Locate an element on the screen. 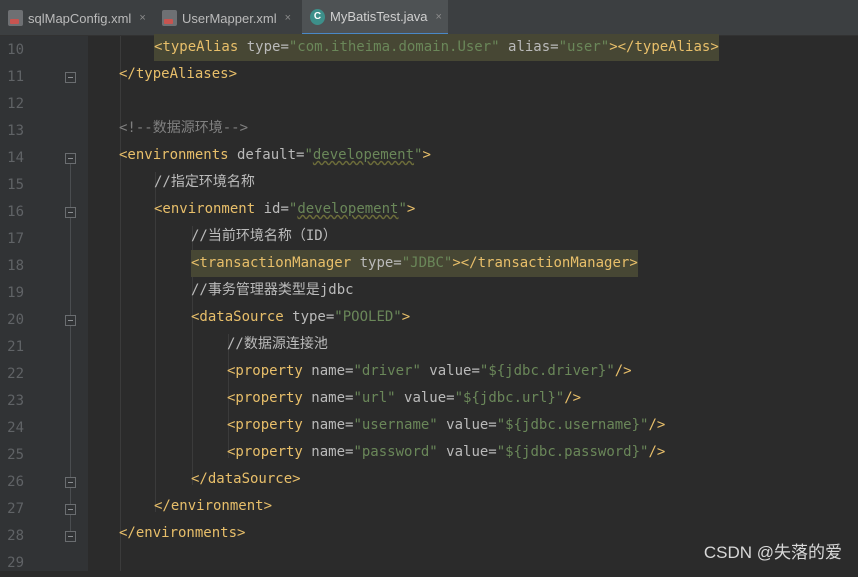  line-number: 21 is located at coordinates (15, 347).